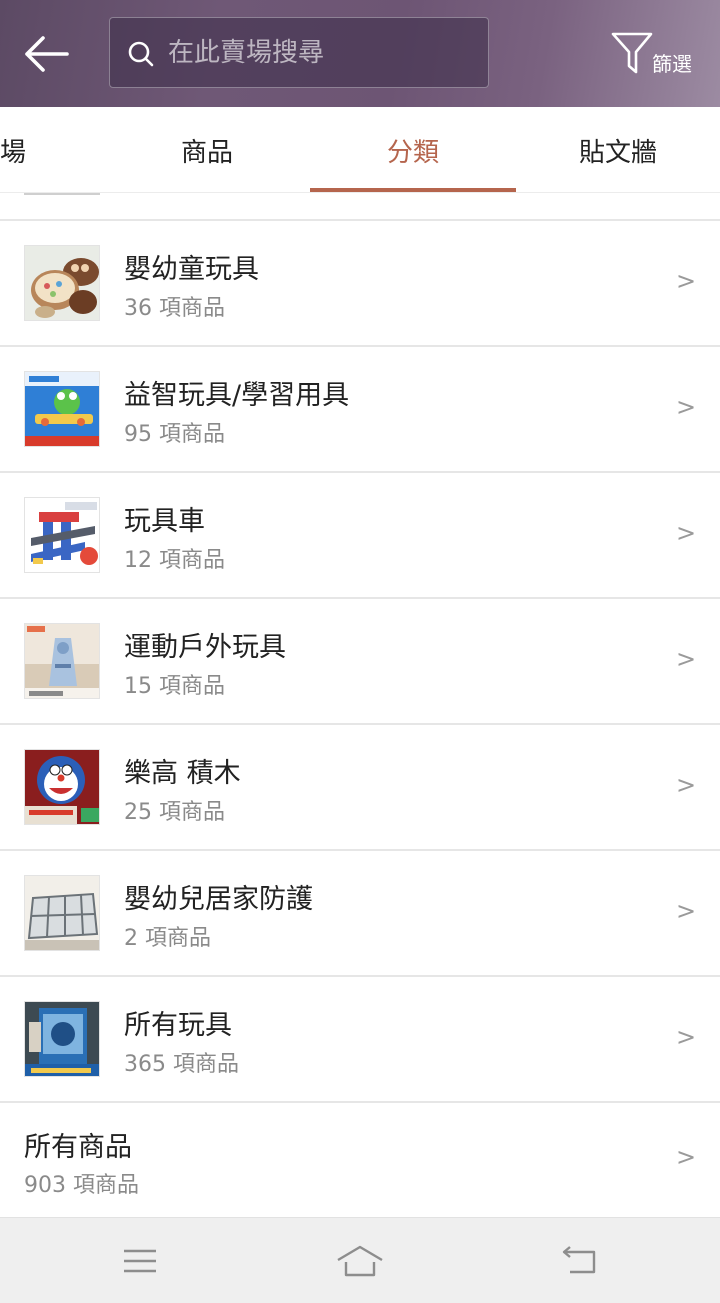  Describe the element at coordinates (178, 1025) in the screenshot. I see `category-title: 所有玩具` at that location.